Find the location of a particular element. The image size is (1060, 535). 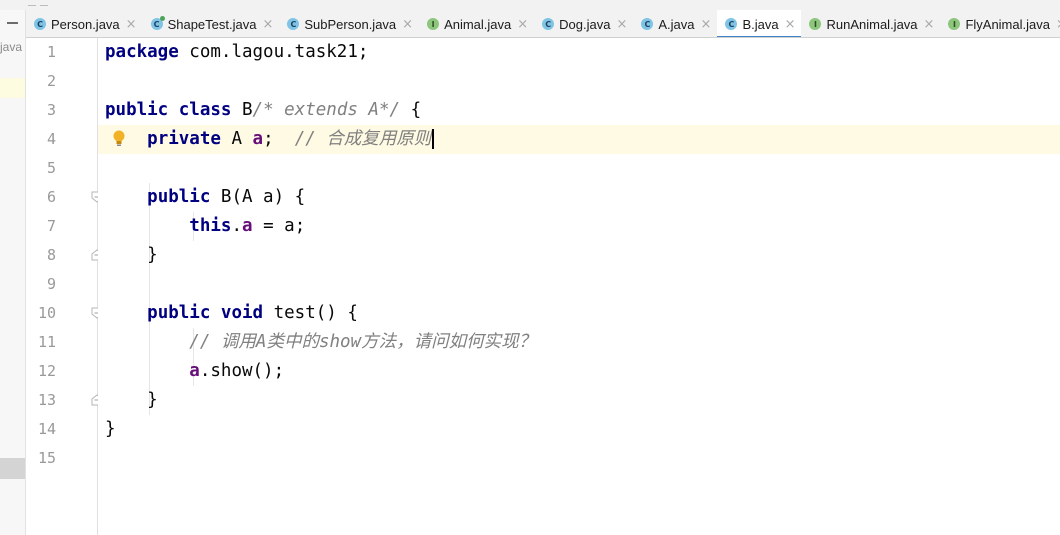

tab-label: RunAnimal.java is located at coordinates (872, 24).